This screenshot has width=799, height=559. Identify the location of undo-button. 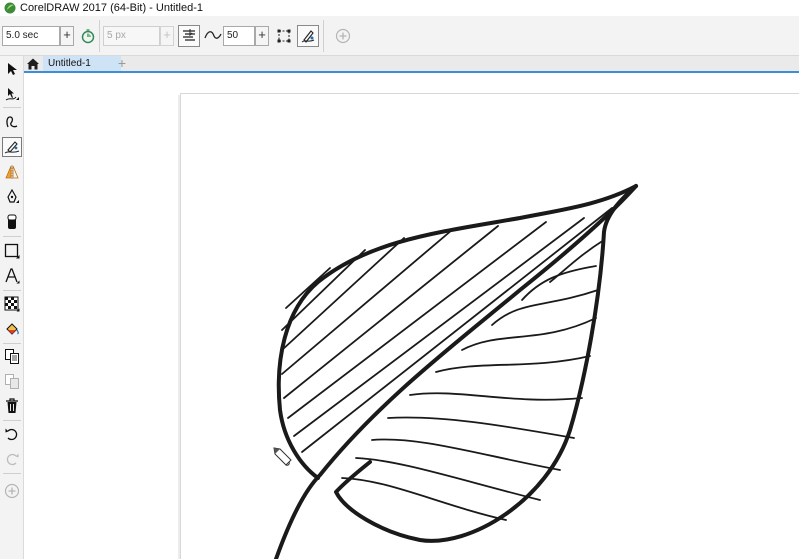
(12, 434).